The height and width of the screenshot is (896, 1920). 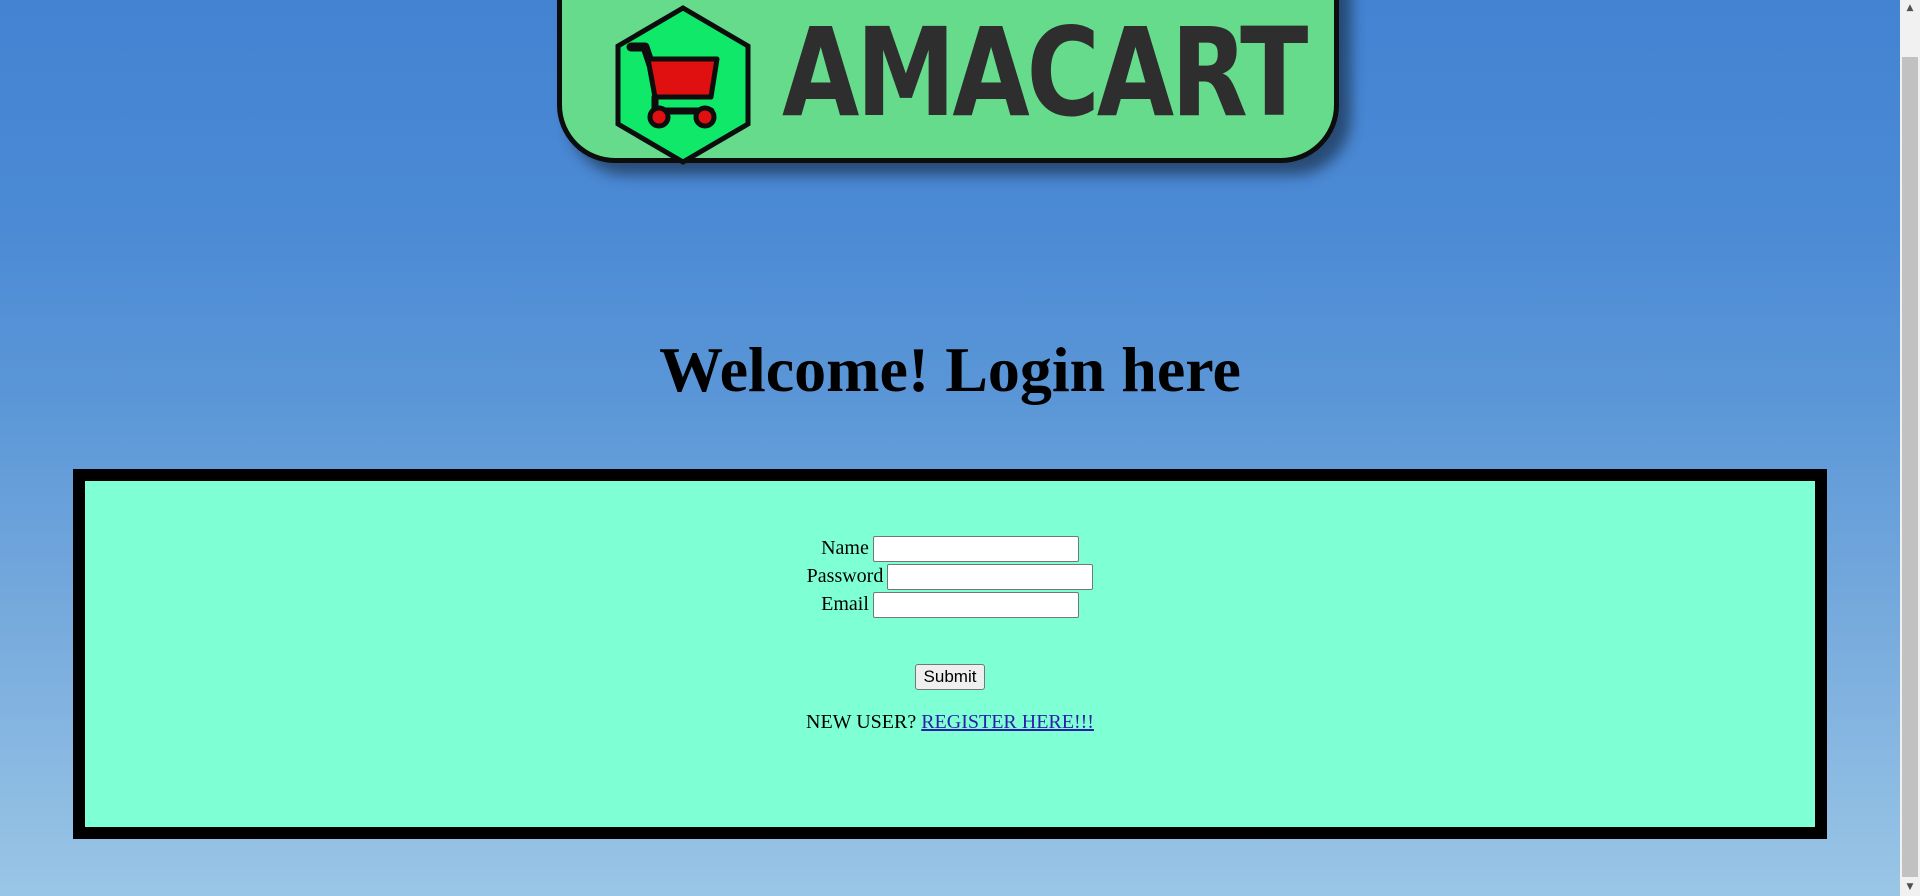 What do you see at coordinates (845, 604) in the screenshot?
I see `email-label: Email` at bounding box center [845, 604].